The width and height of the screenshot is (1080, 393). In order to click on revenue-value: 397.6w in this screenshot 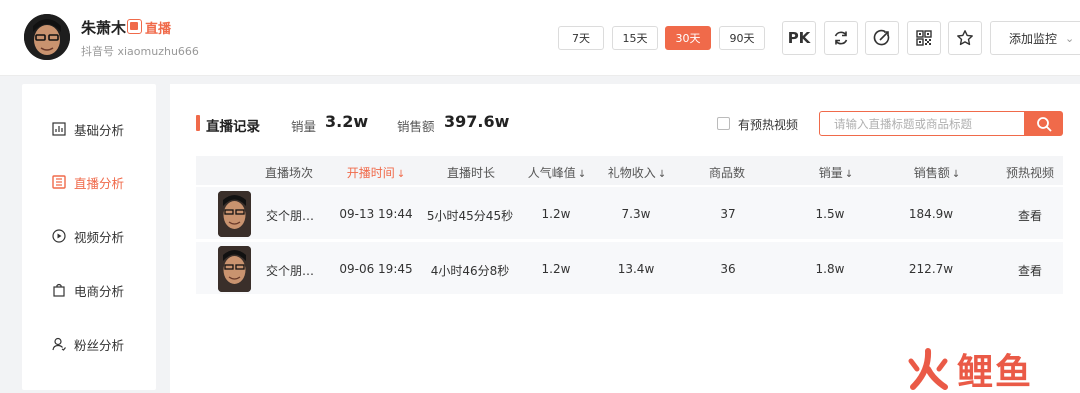, I will do `click(477, 121)`.